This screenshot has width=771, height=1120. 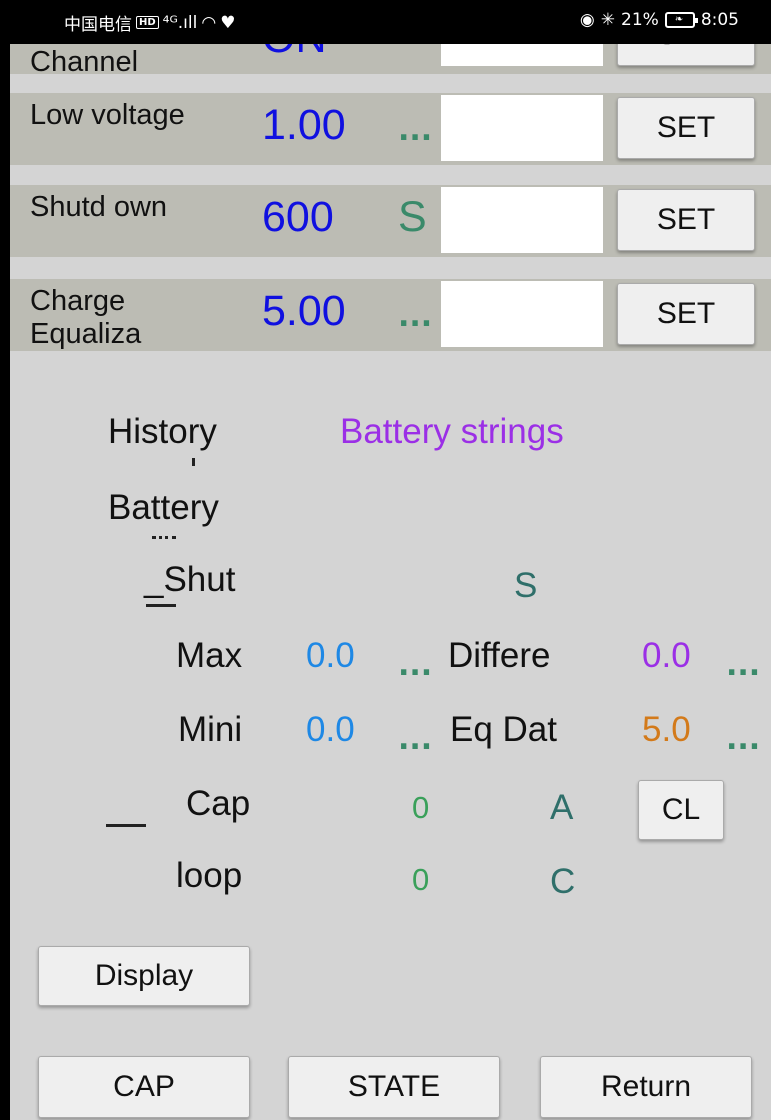 What do you see at coordinates (719, 20) in the screenshot?
I see `clock: 8:05` at bounding box center [719, 20].